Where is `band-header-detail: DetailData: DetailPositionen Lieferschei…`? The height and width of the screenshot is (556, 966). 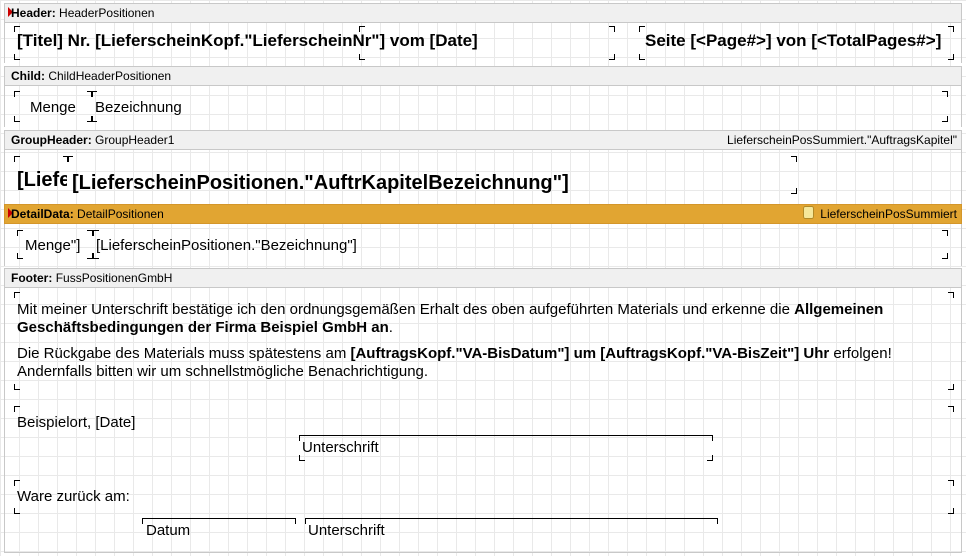
band-header-detail: DetailData: DetailPositionen Lieferschei… is located at coordinates (483, 214).